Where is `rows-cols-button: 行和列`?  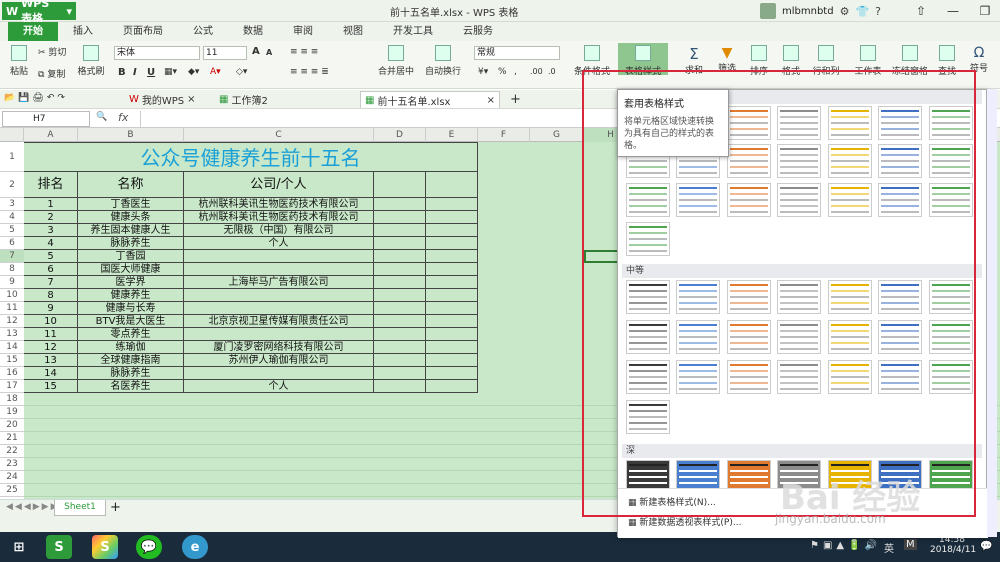
rows-cols-button: 行和列 is located at coordinates (826, 61).